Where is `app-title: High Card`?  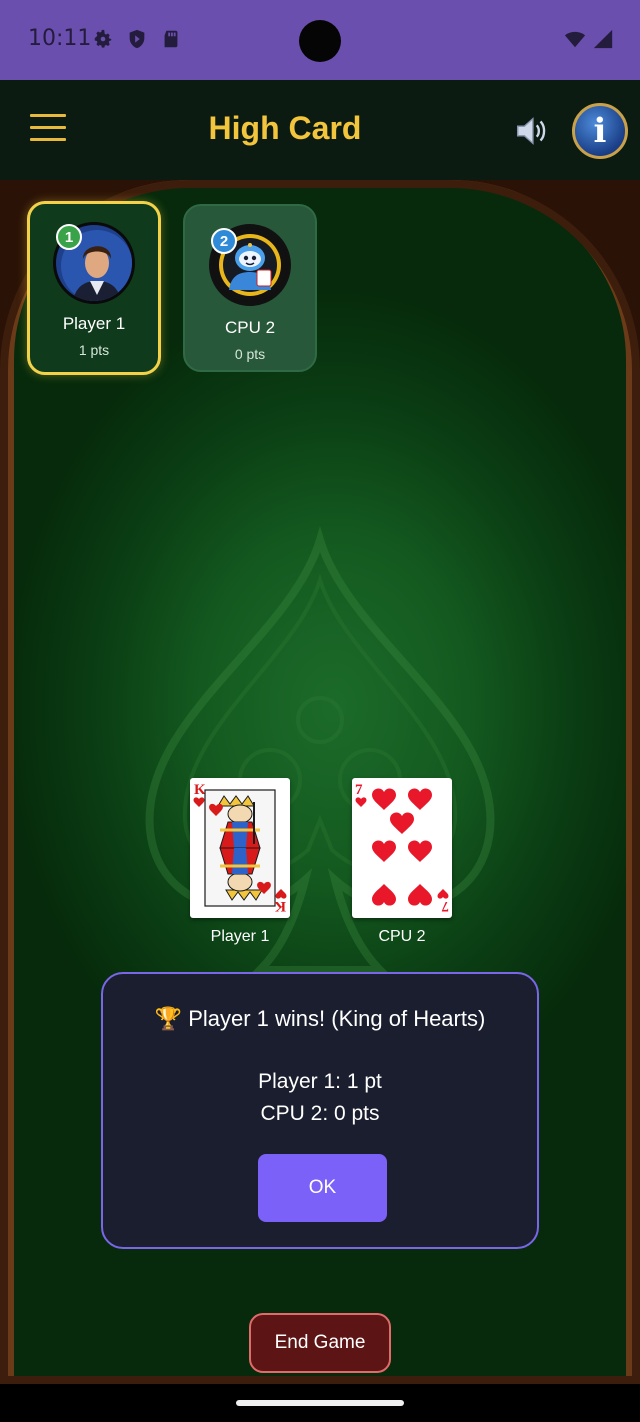
app-title: High Card is located at coordinates (285, 128).